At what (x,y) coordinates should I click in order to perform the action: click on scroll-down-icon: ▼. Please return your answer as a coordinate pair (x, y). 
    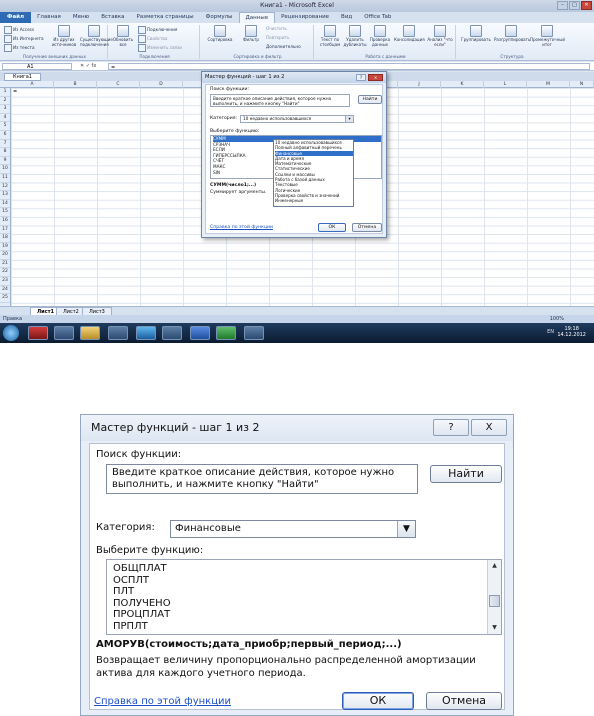
    Looking at the image, I should click on (494, 628).